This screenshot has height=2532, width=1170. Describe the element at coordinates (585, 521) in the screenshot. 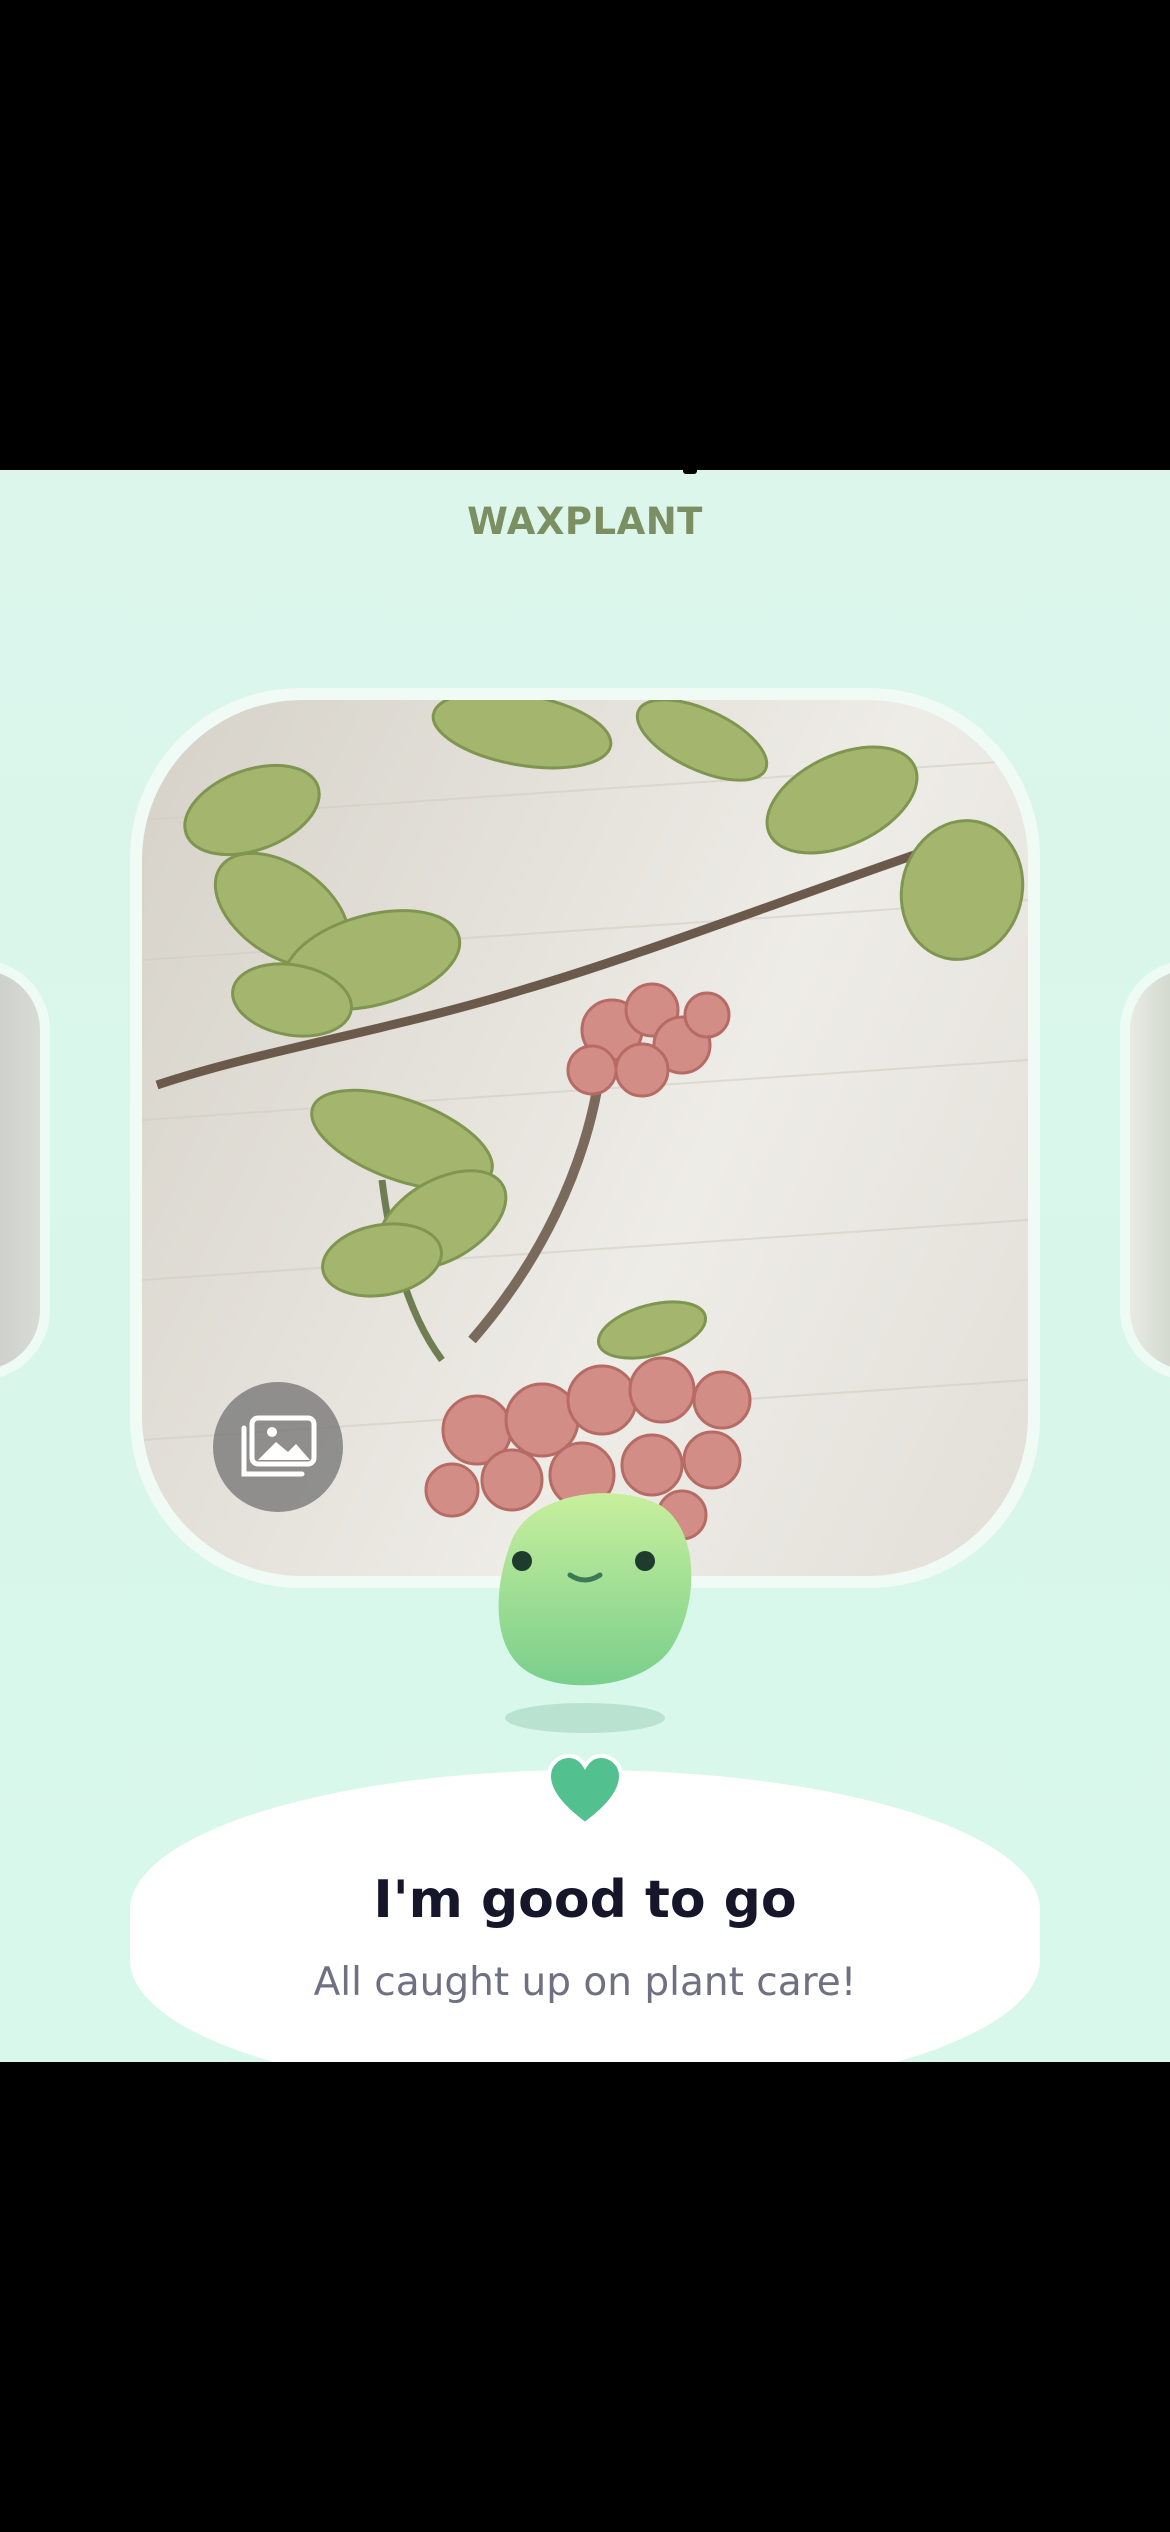

I see `plant-name: WAXPLANT` at that location.